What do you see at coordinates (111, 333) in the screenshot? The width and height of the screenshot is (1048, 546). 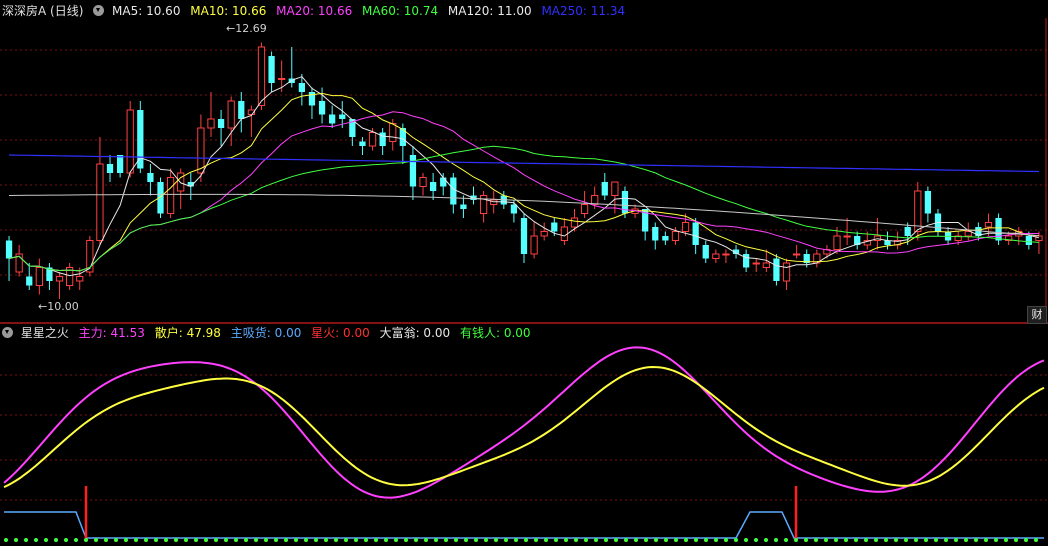 I see `zhuli-label: 主力: 41.53` at bounding box center [111, 333].